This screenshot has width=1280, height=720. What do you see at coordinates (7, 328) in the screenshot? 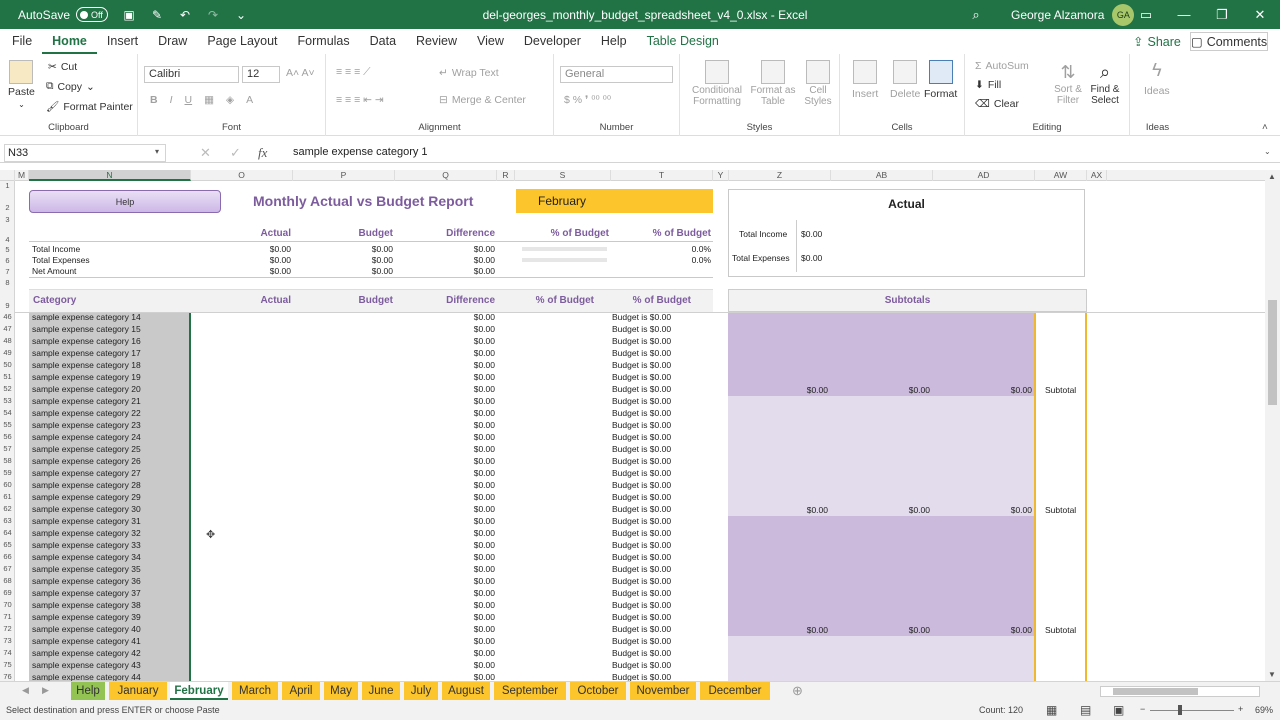
I see `row-header: 47` at bounding box center [7, 328].